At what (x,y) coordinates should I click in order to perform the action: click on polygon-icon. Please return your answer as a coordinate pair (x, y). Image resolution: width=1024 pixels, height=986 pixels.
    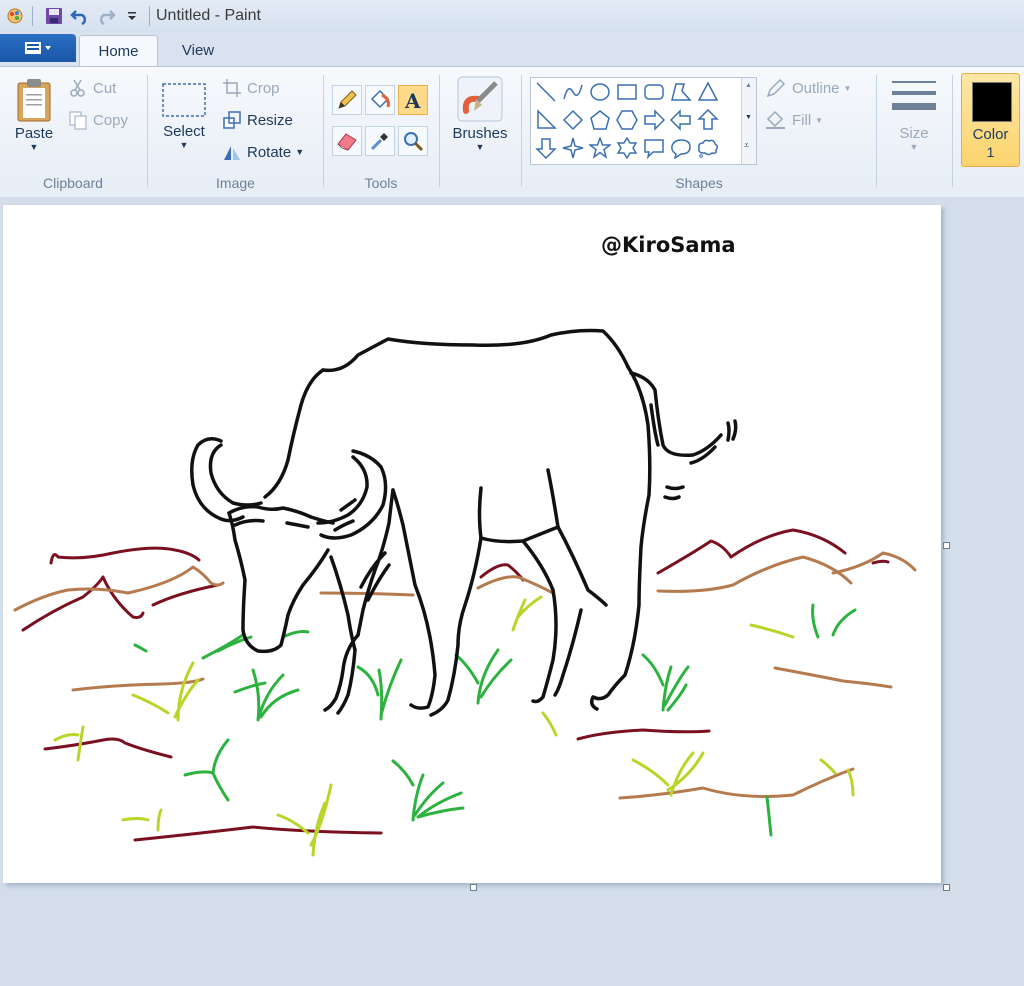
    Looking at the image, I should click on (681, 92).